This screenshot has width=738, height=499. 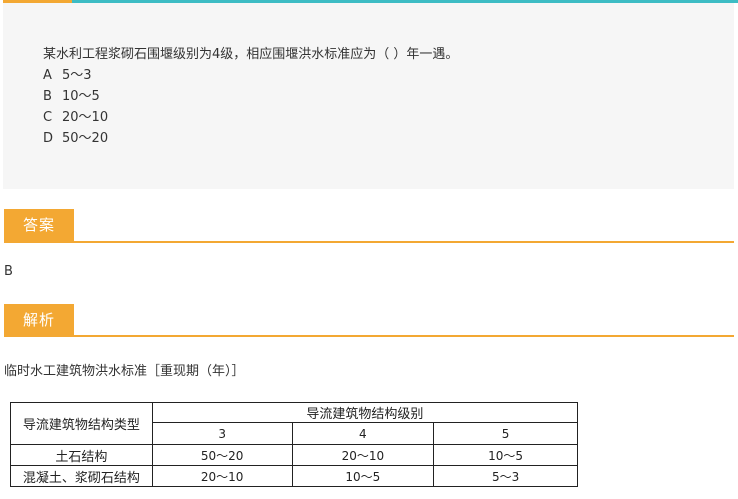 I want to click on analysis-divider, so click(x=369, y=336).